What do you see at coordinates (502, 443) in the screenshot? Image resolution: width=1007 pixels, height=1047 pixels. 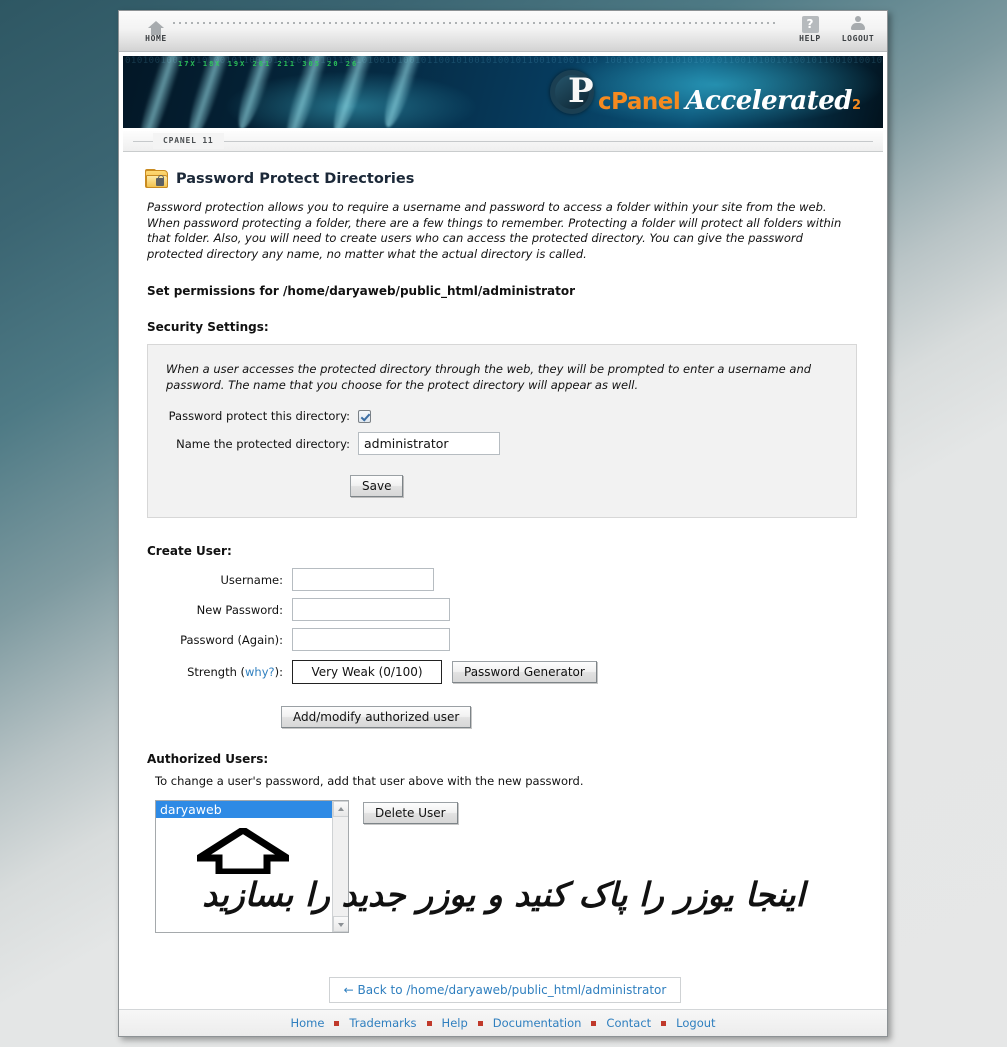 I see `directory-name-row: Name the protected directory:` at bounding box center [502, 443].